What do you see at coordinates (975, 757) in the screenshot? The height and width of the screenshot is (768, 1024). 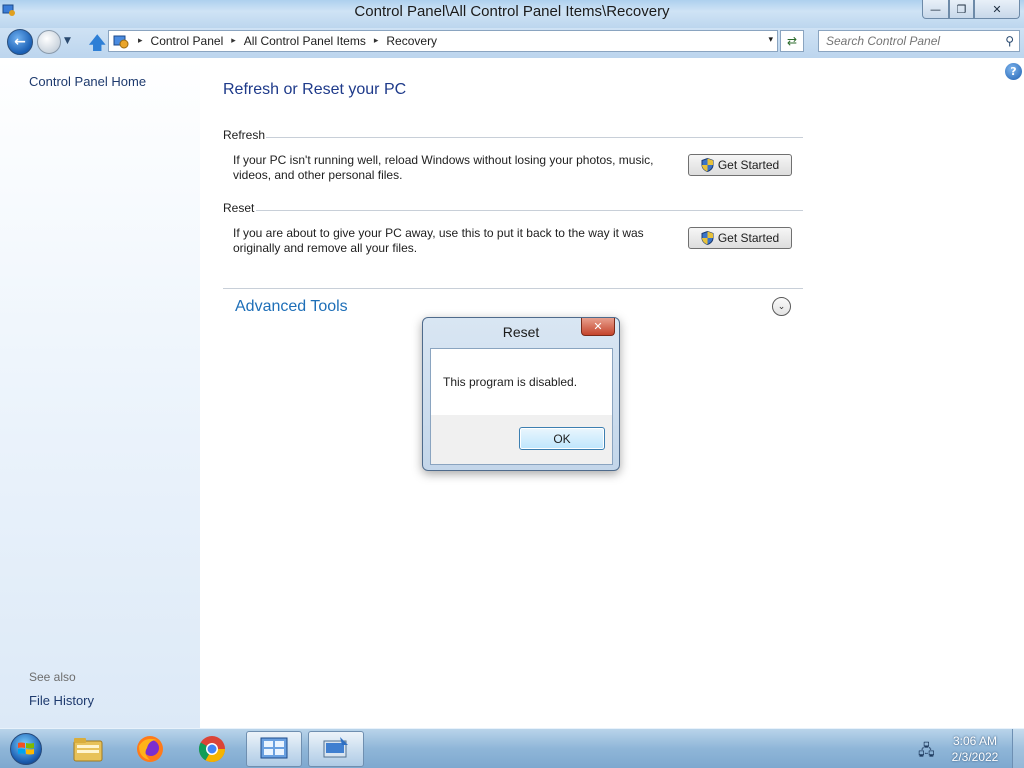 I see `clock-date: 2/3/2022` at bounding box center [975, 757].